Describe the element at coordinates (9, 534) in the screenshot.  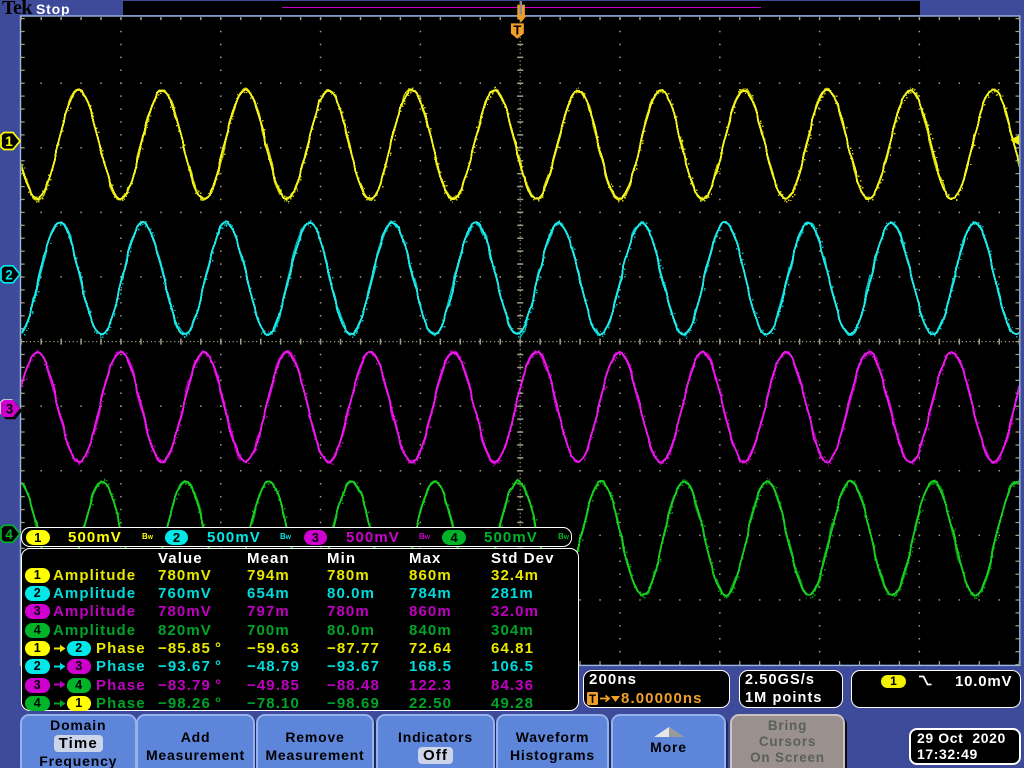
I see `svg-text: 4` at that location.